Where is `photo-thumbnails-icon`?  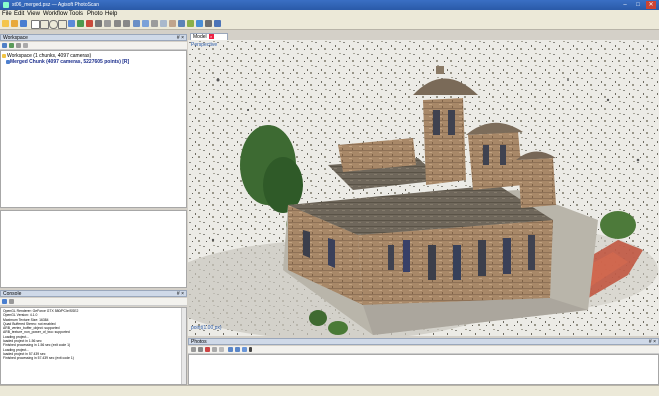
photo-thumbnails-icon is located at coordinates (244, 349).